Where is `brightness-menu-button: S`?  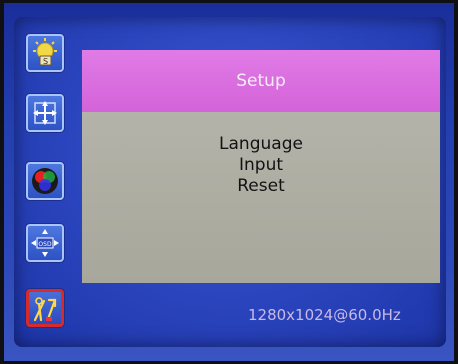 brightness-menu-button: S is located at coordinates (45, 53).